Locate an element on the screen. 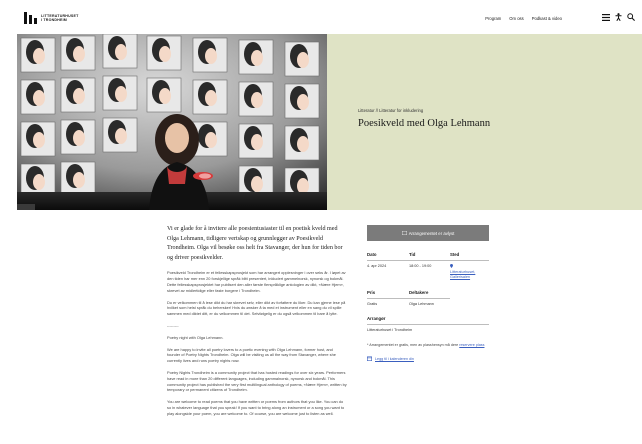  accessibility-icon is located at coordinates (618, 17).